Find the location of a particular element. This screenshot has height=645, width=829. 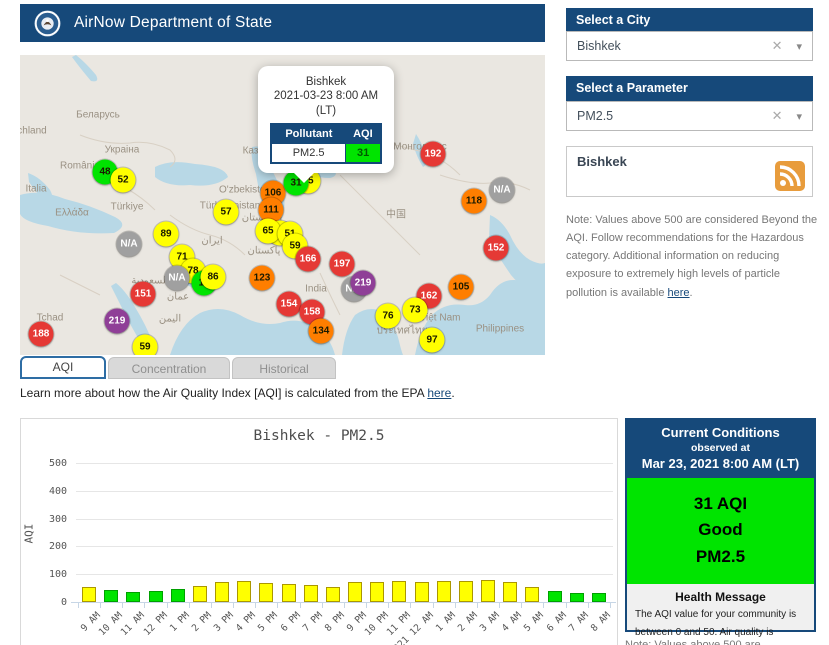

chart-y-tick-label: 400 is located at coordinates (57, 491).